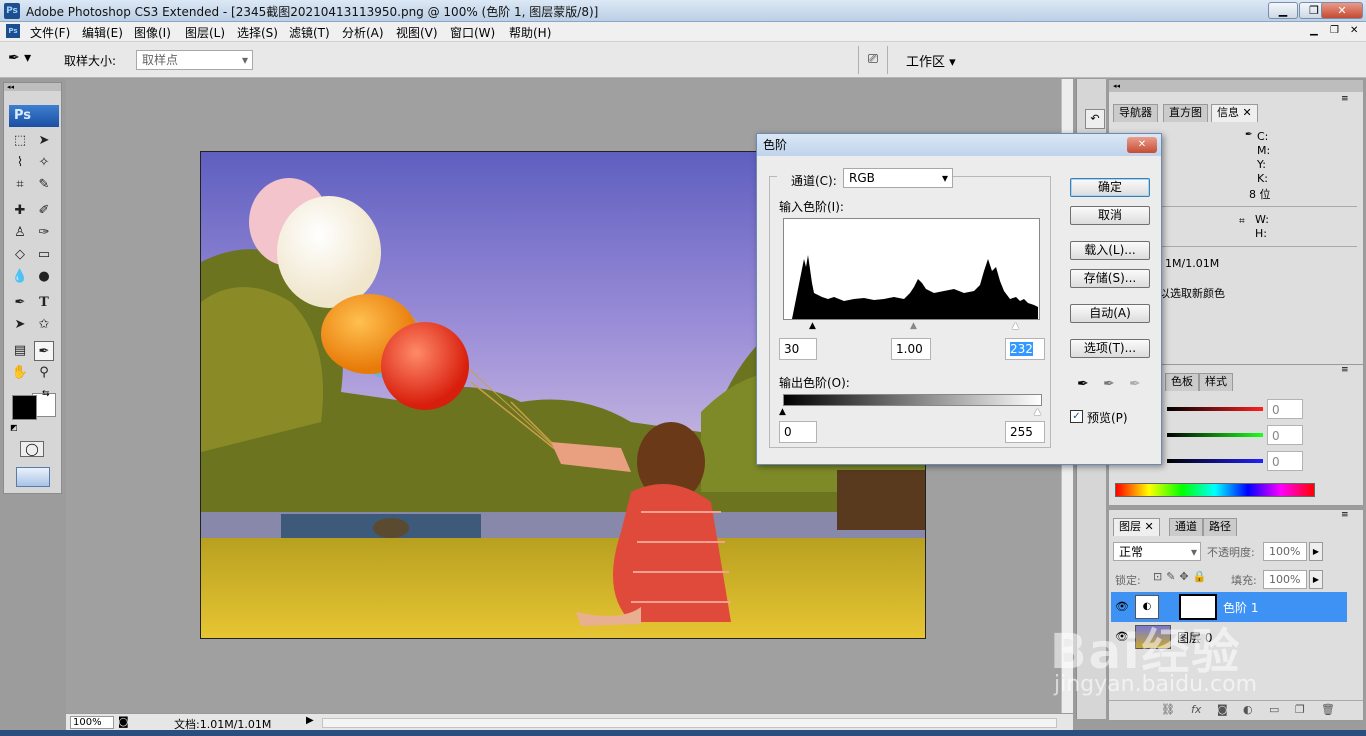  Describe the element at coordinates (530, 32) in the screenshot. I see `menu-help: 帮助(H)` at that location.